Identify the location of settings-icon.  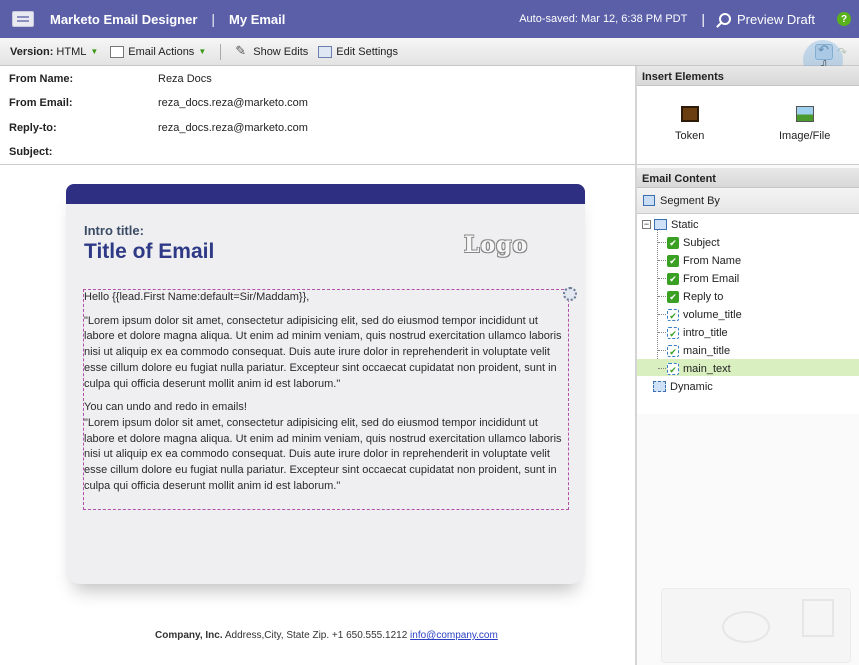
(325, 51).